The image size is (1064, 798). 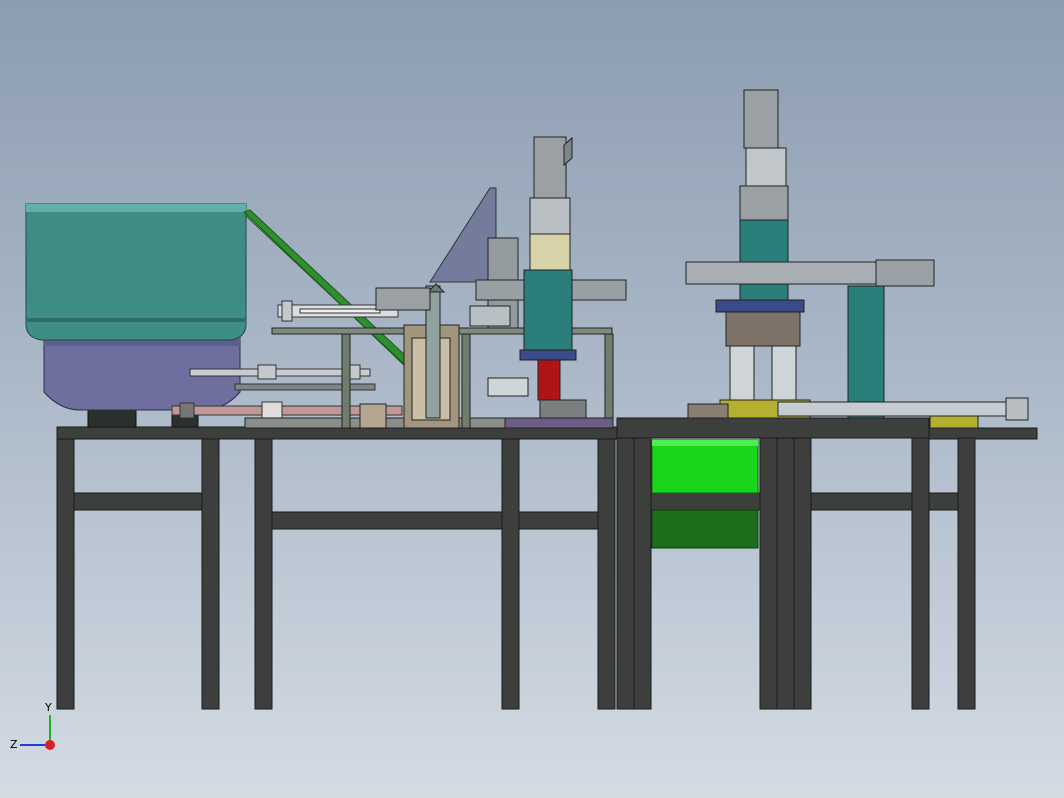 I want to click on triad-y-label: Y, so click(x=48, y=707).